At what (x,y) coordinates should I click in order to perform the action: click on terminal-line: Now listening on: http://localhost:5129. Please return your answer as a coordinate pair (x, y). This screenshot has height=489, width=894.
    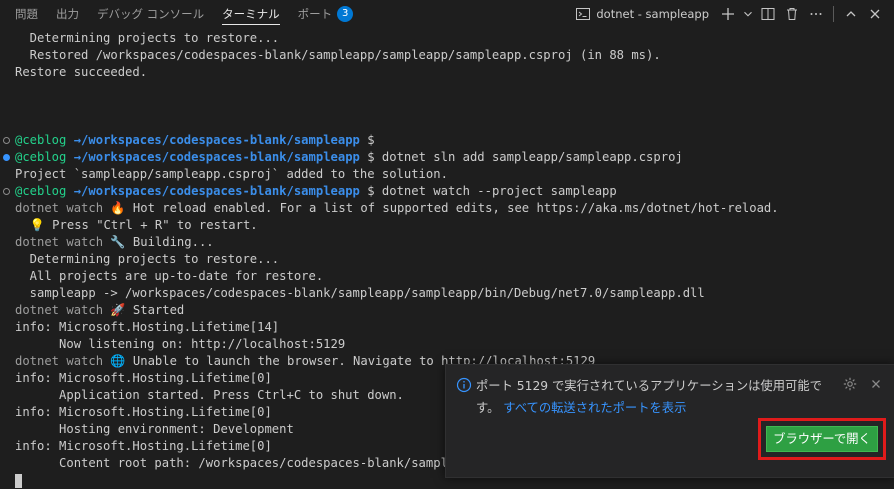
    Looking at the image, I should click on (180, 344).